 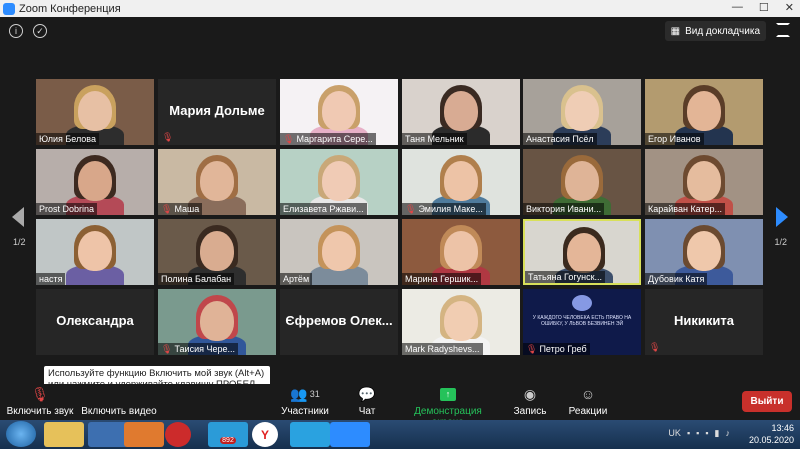 What do you see at coordinates (783, 30) in the screenshot?
I see `fullscreen-icon` at bounding box center [783, 30].